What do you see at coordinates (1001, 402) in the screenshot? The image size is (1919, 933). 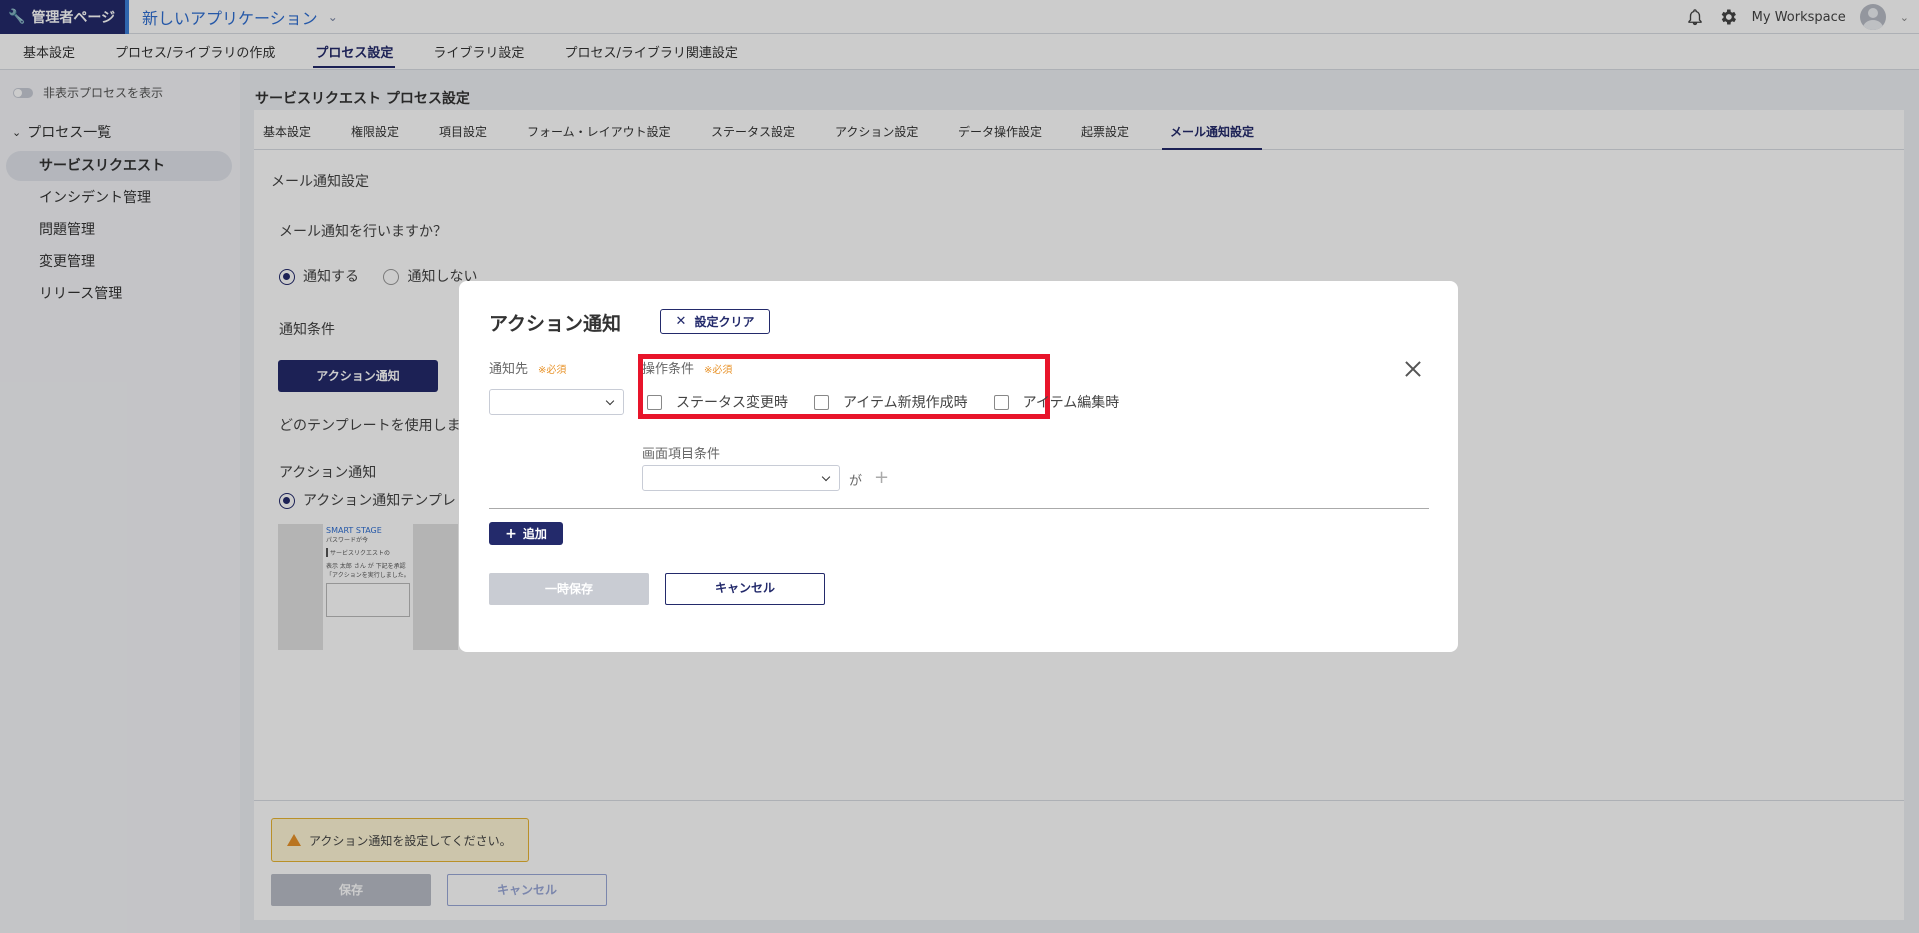 I see `edit-item-checkbox` at bounding box center [1001, 402].